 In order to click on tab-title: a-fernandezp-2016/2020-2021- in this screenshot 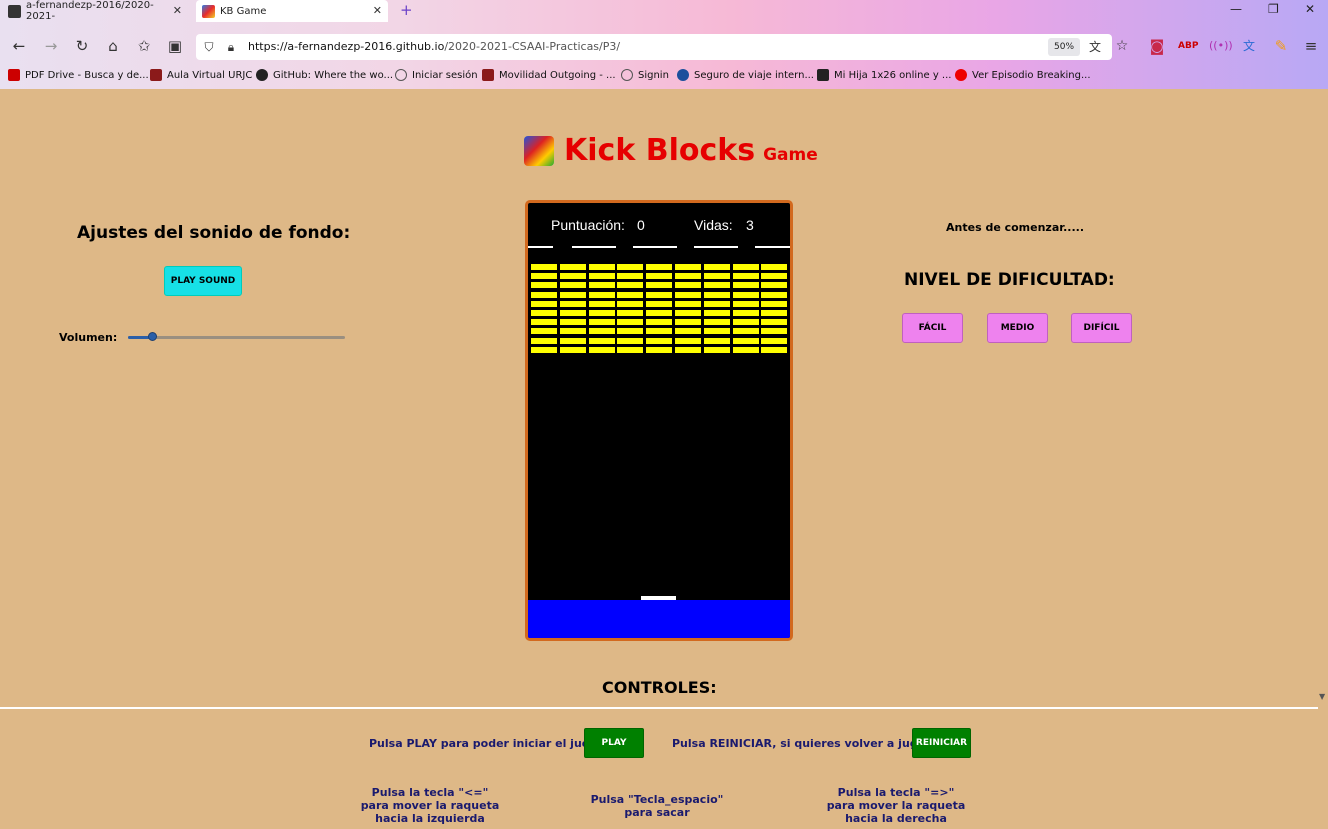, I will do `click(90, 11)`.